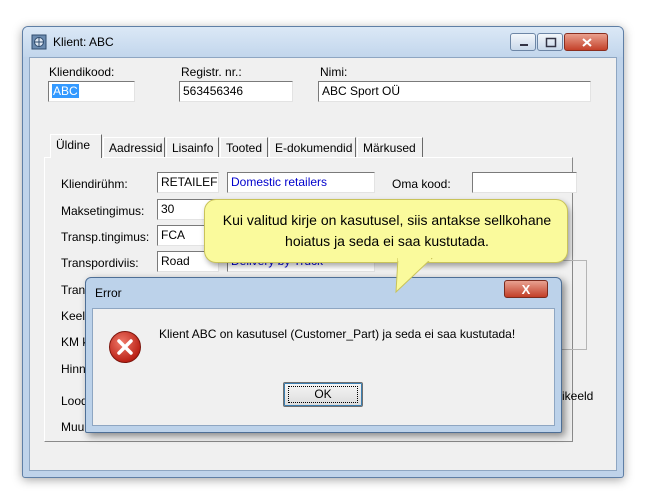 This screenshot has height=500, width=648. Describe the element at coordinates (524, 45) in the screenshot. I see `minimize-icon` at that location.